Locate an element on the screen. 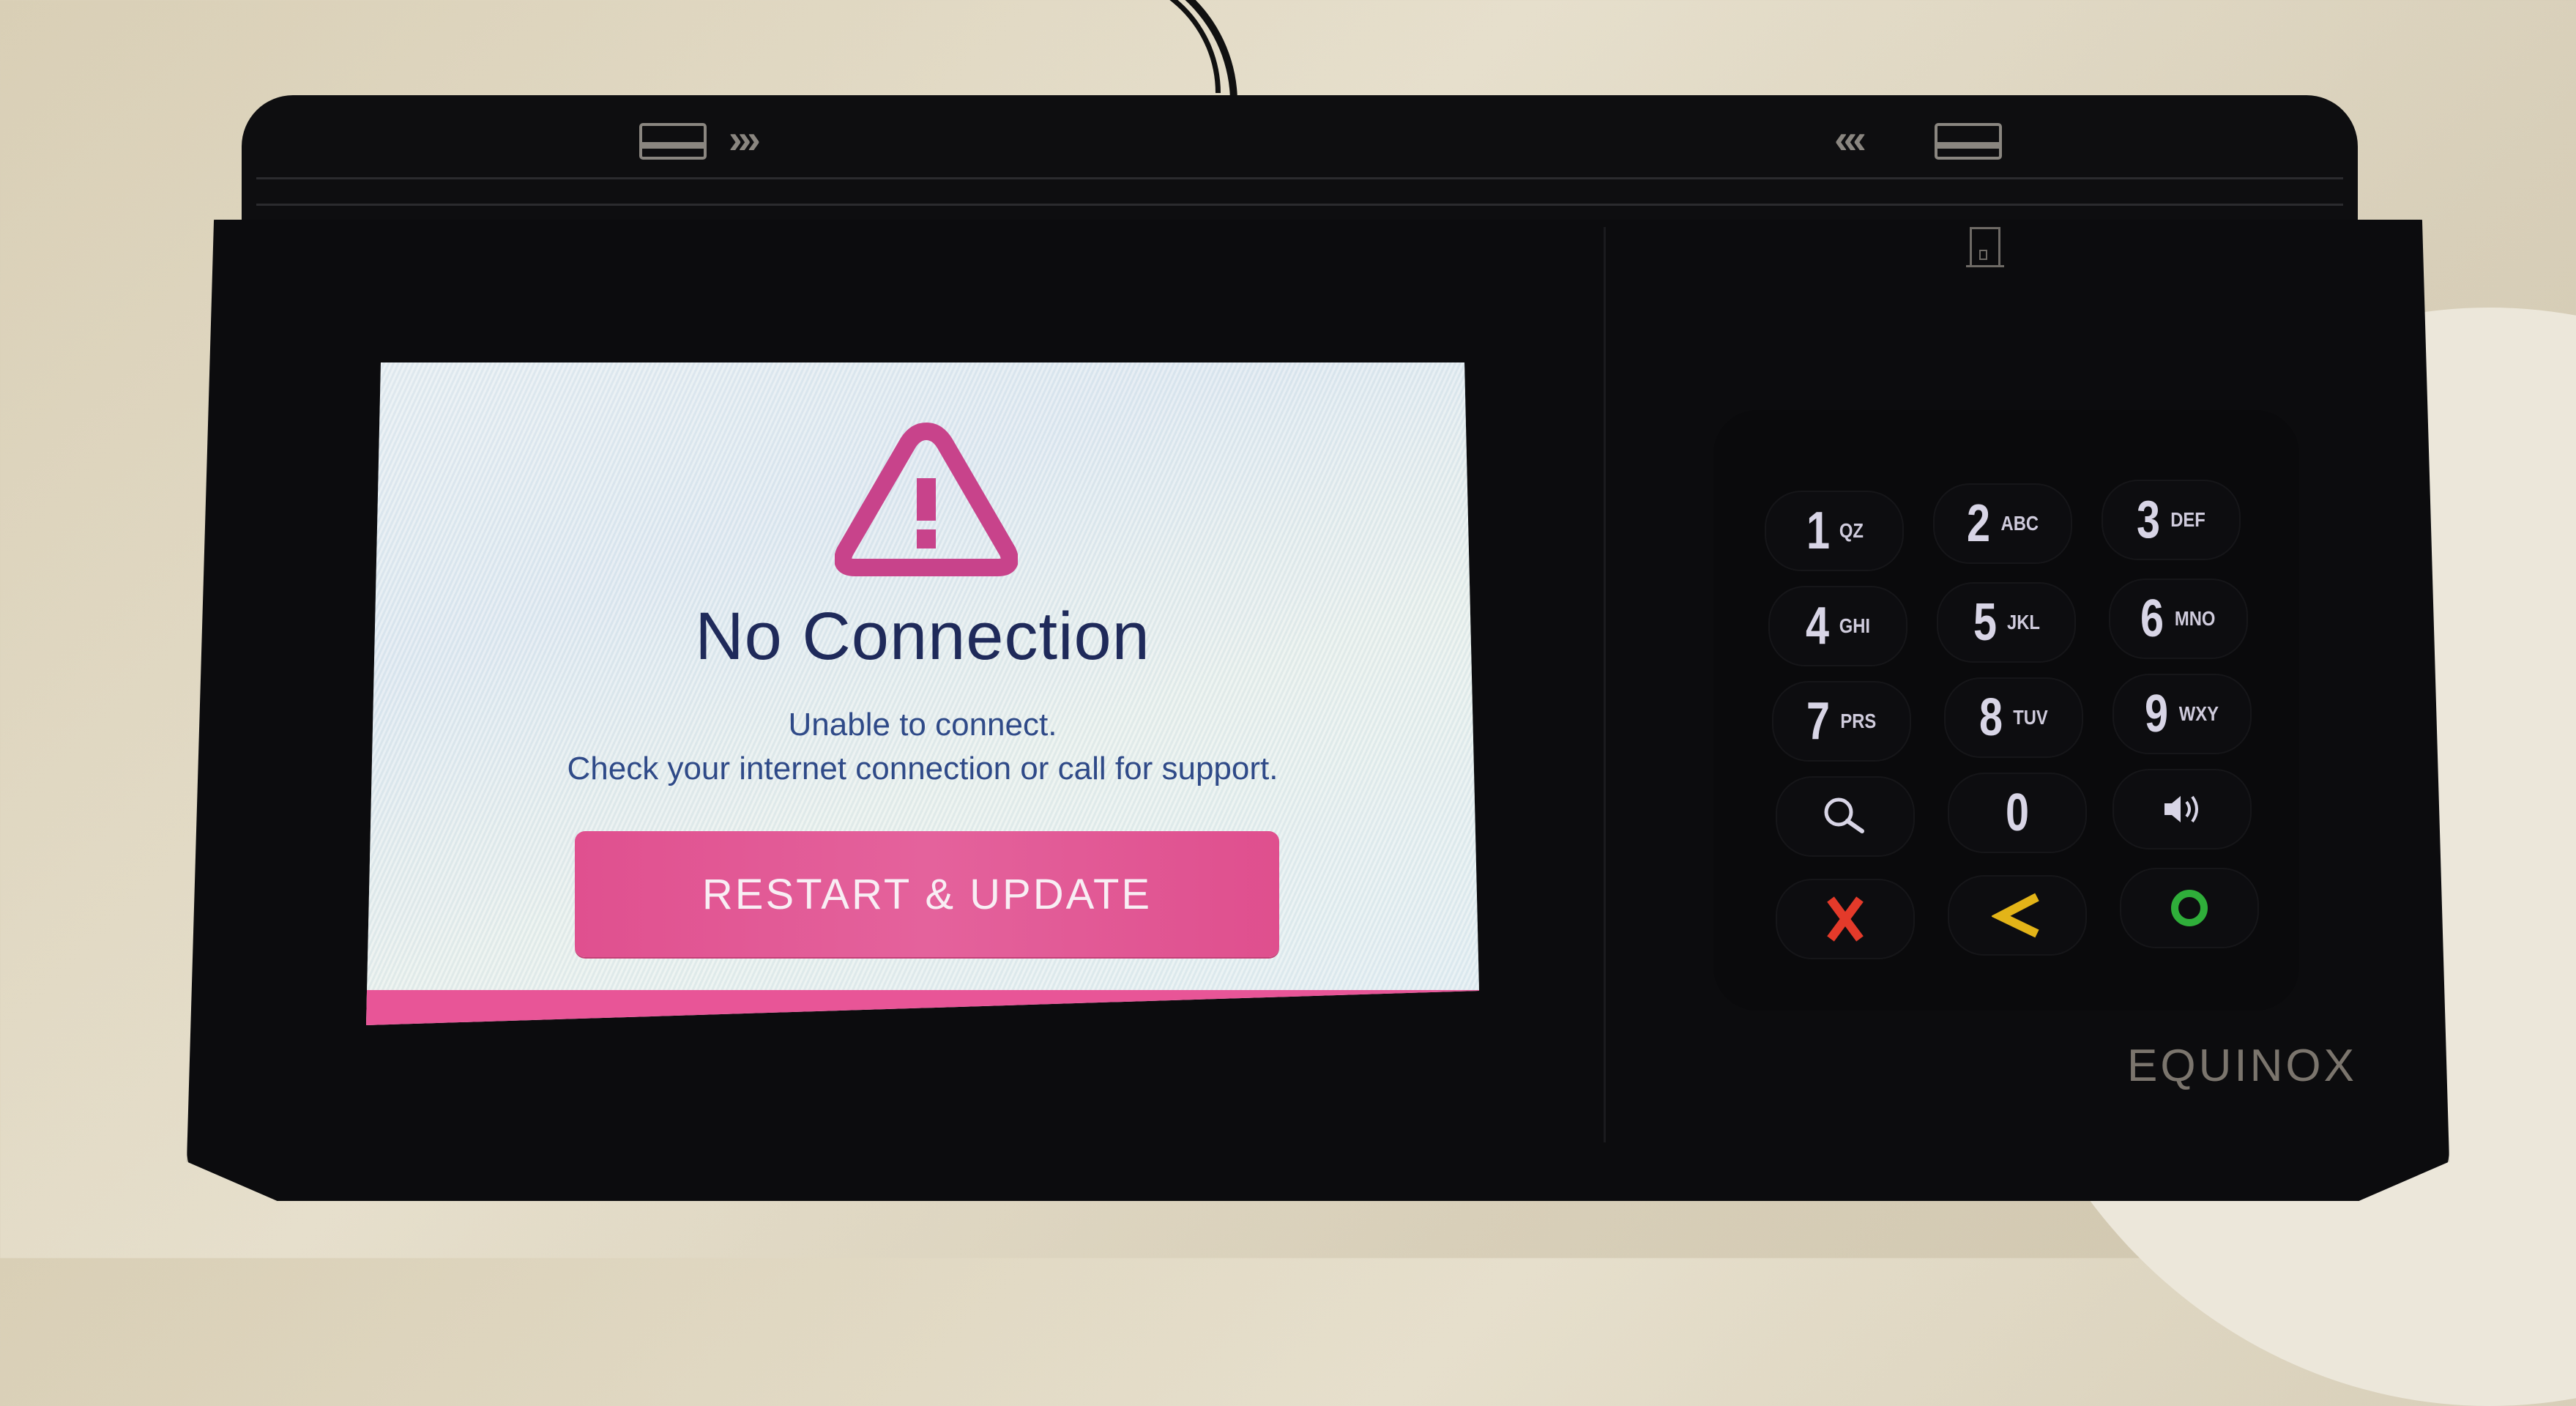  key-letters: TUV is located at coordinates (2030, 717).